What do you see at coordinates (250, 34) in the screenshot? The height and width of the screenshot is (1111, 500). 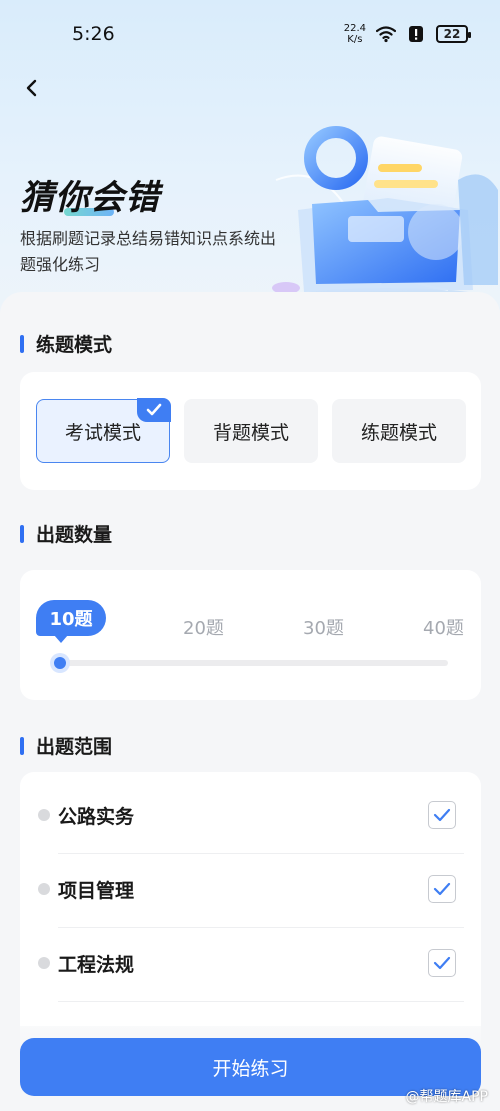 I see `status-bar: 5:26 22.4 K/s 22` at bounding box center [250, 34].